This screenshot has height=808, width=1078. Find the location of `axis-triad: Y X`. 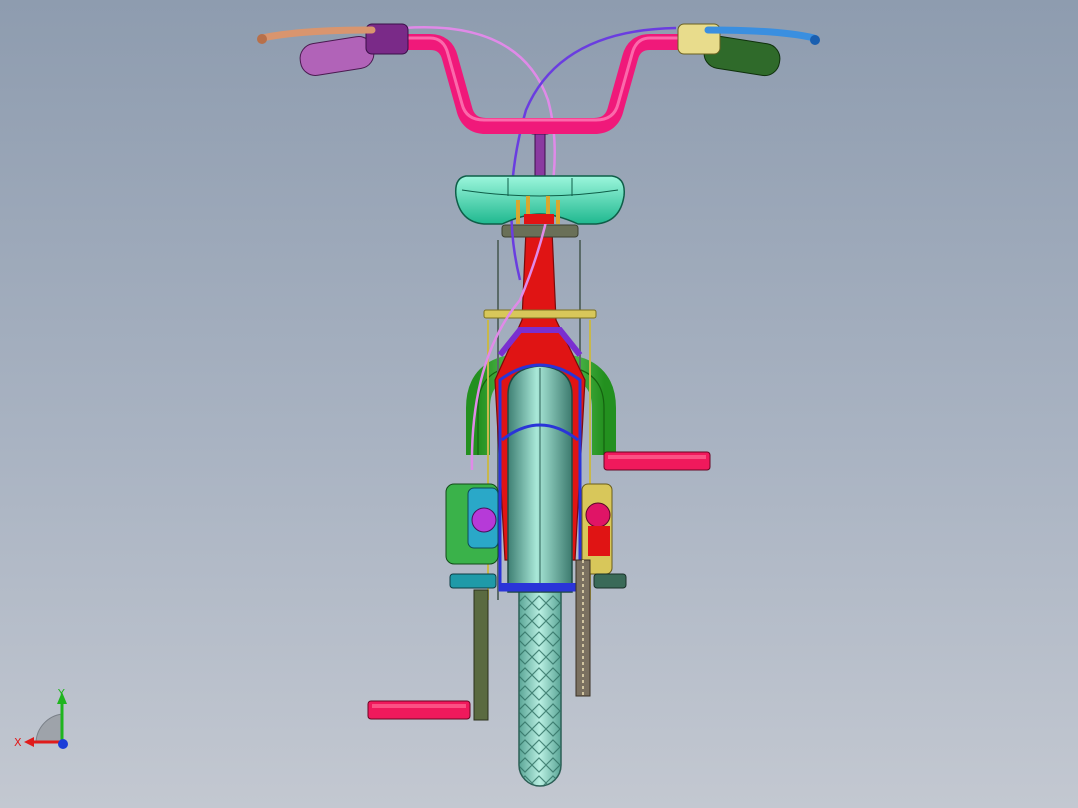

axis-triad: Y X is located at coordinates (41, 718).